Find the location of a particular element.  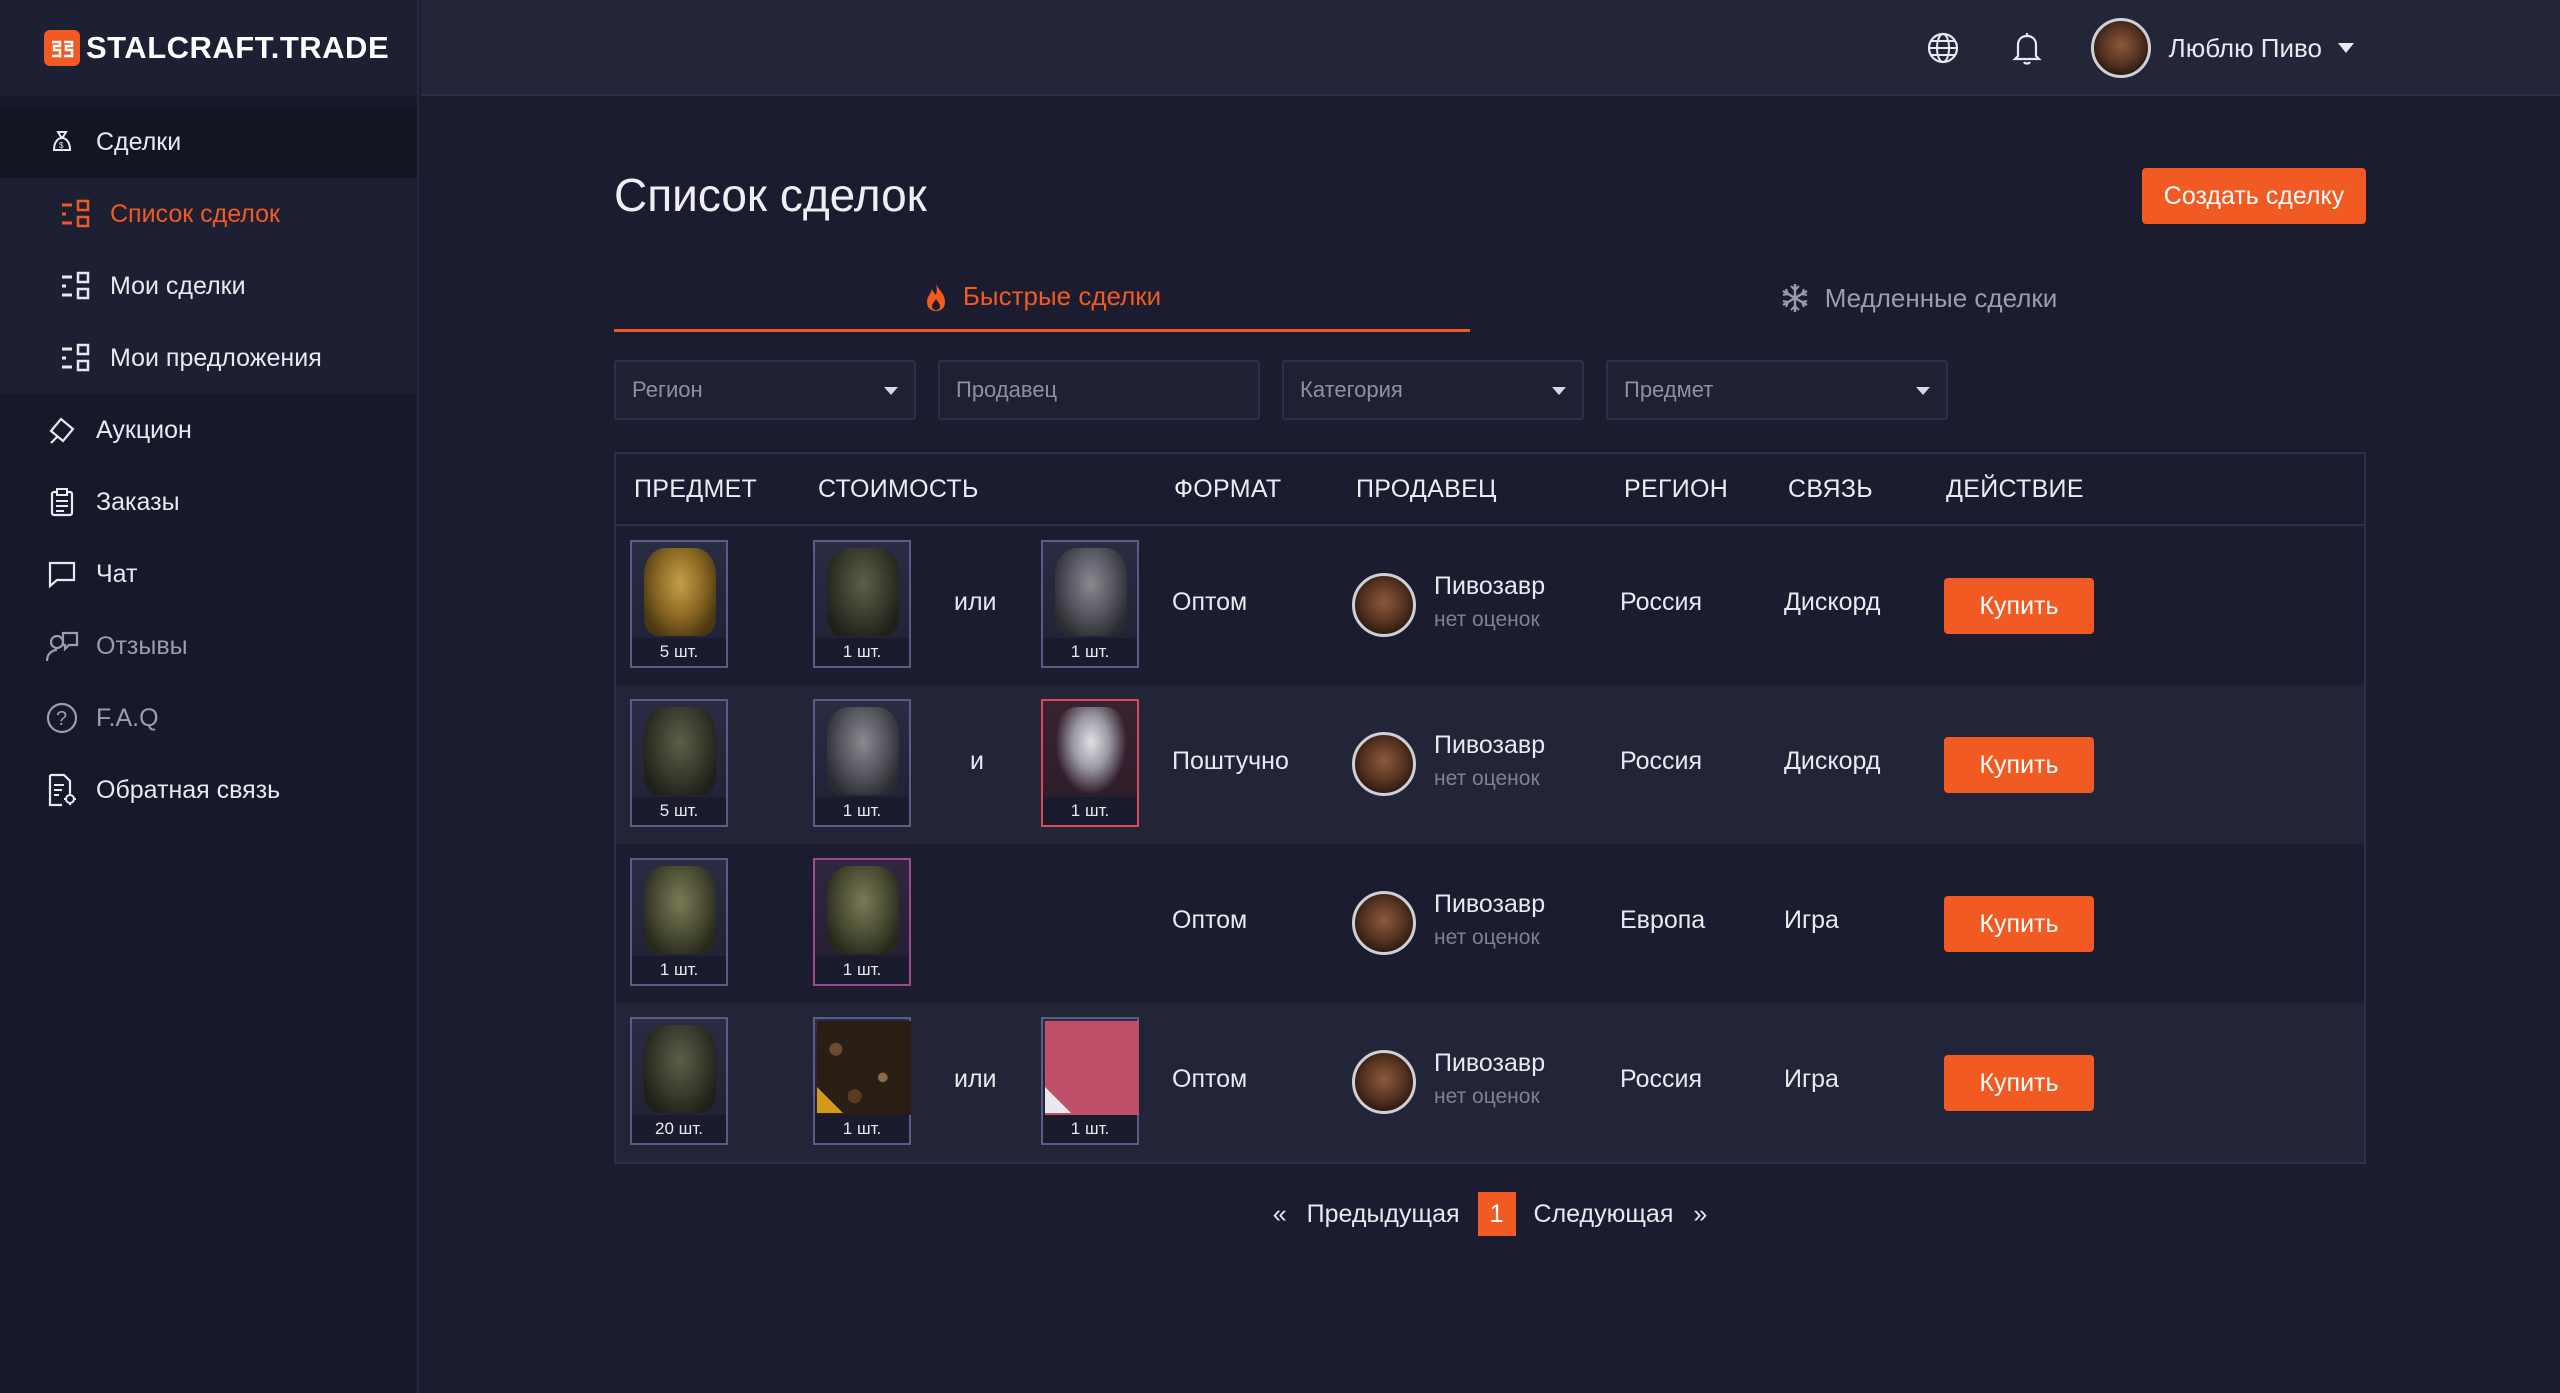

orders-icon is located at coordinates (62, 502).